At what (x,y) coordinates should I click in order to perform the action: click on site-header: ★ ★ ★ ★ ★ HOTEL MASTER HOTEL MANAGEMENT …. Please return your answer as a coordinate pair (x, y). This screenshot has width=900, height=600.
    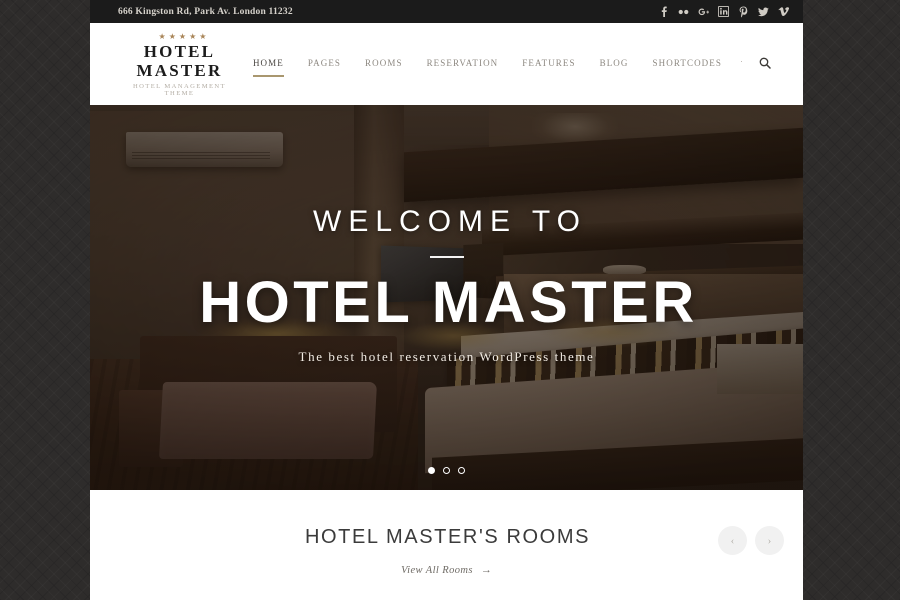
    Looking at the image, I should click on (446, 64).